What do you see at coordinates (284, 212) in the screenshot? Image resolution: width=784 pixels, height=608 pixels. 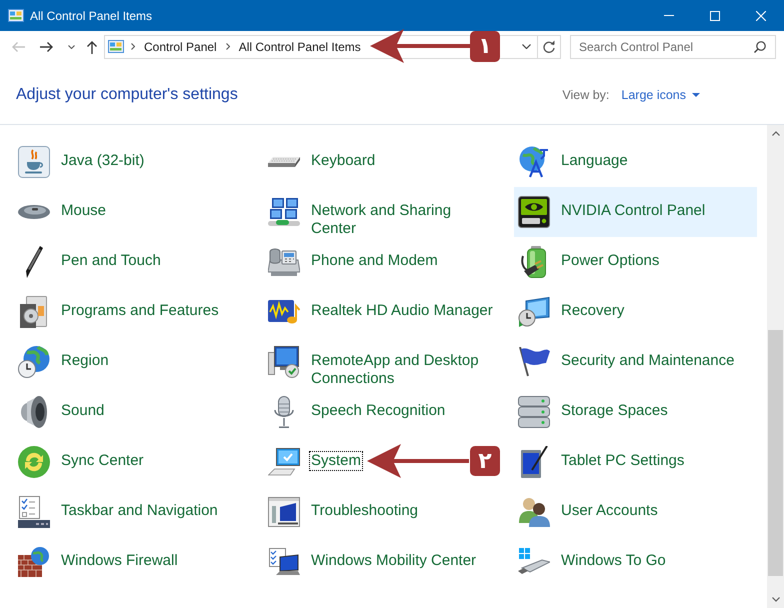 I see `network-icon` at bounding box center [284, 212].